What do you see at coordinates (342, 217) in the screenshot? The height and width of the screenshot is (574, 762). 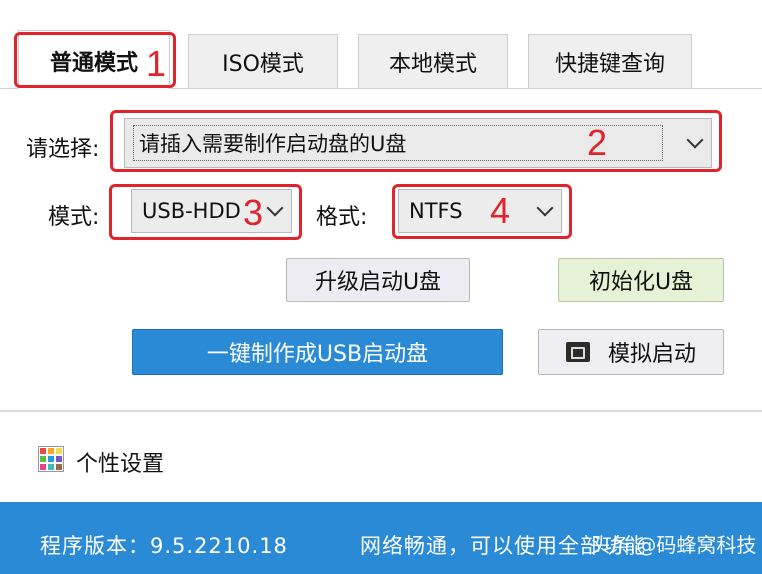 I see `format-label: 格式:` at bounding box center [342, 217].